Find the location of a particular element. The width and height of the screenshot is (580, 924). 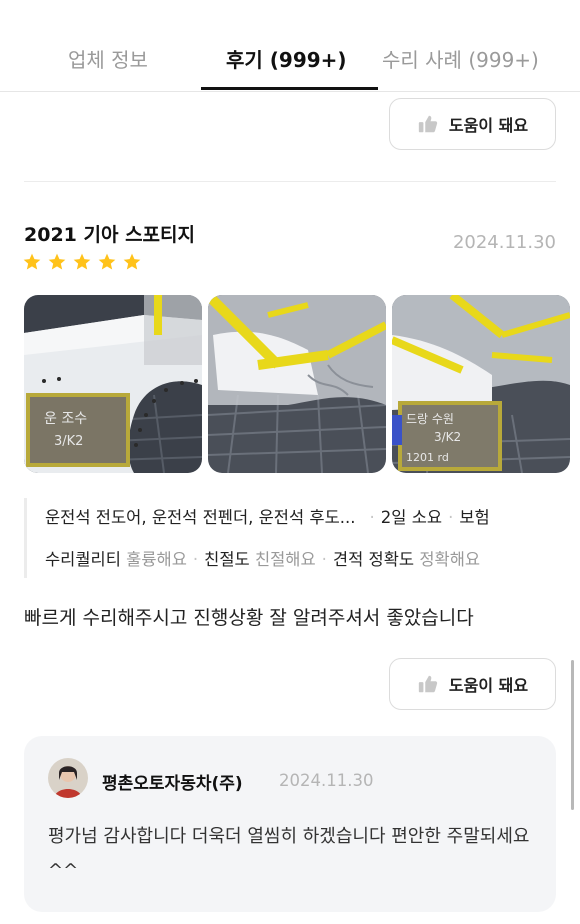

review-text: 빠르게 수리해주시고 진행상황 잘 알려주셔서 좋았습니다 is located at coordinates (249, 618).